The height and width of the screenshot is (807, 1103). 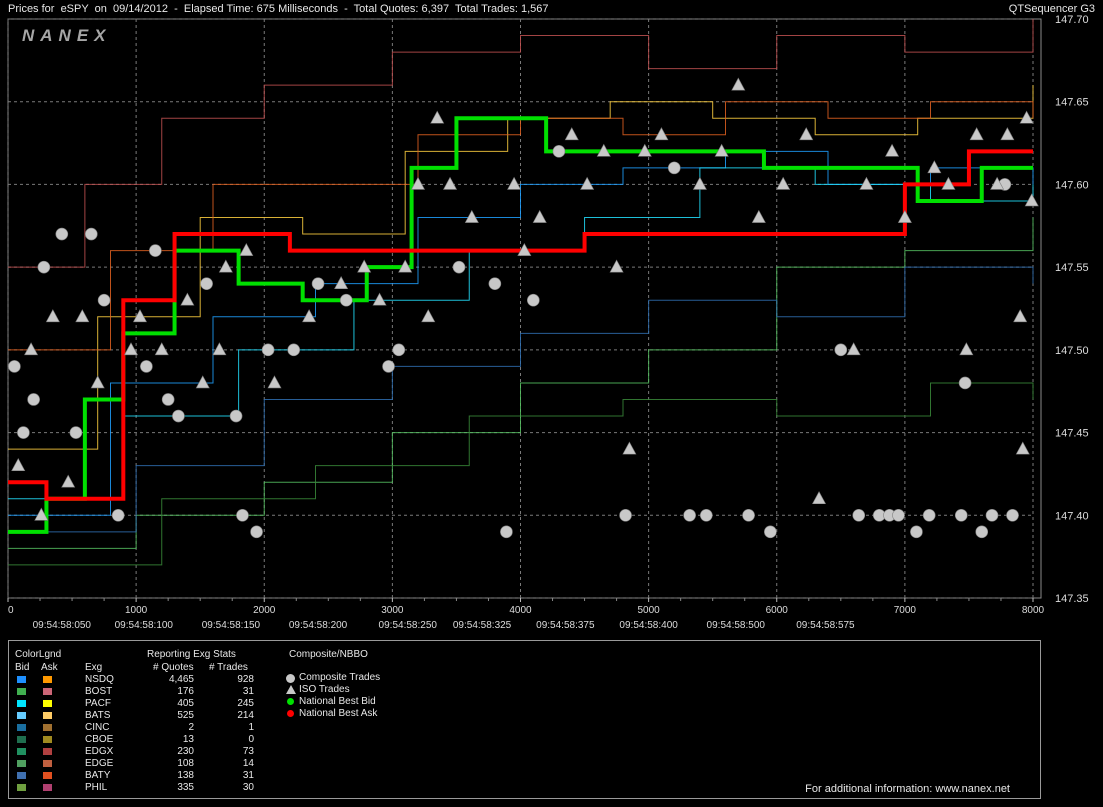 What do you see at coordinates (185, 751) in the screenshot?
I see `exchange-quotes: 230` at bounding box center [185, 751].